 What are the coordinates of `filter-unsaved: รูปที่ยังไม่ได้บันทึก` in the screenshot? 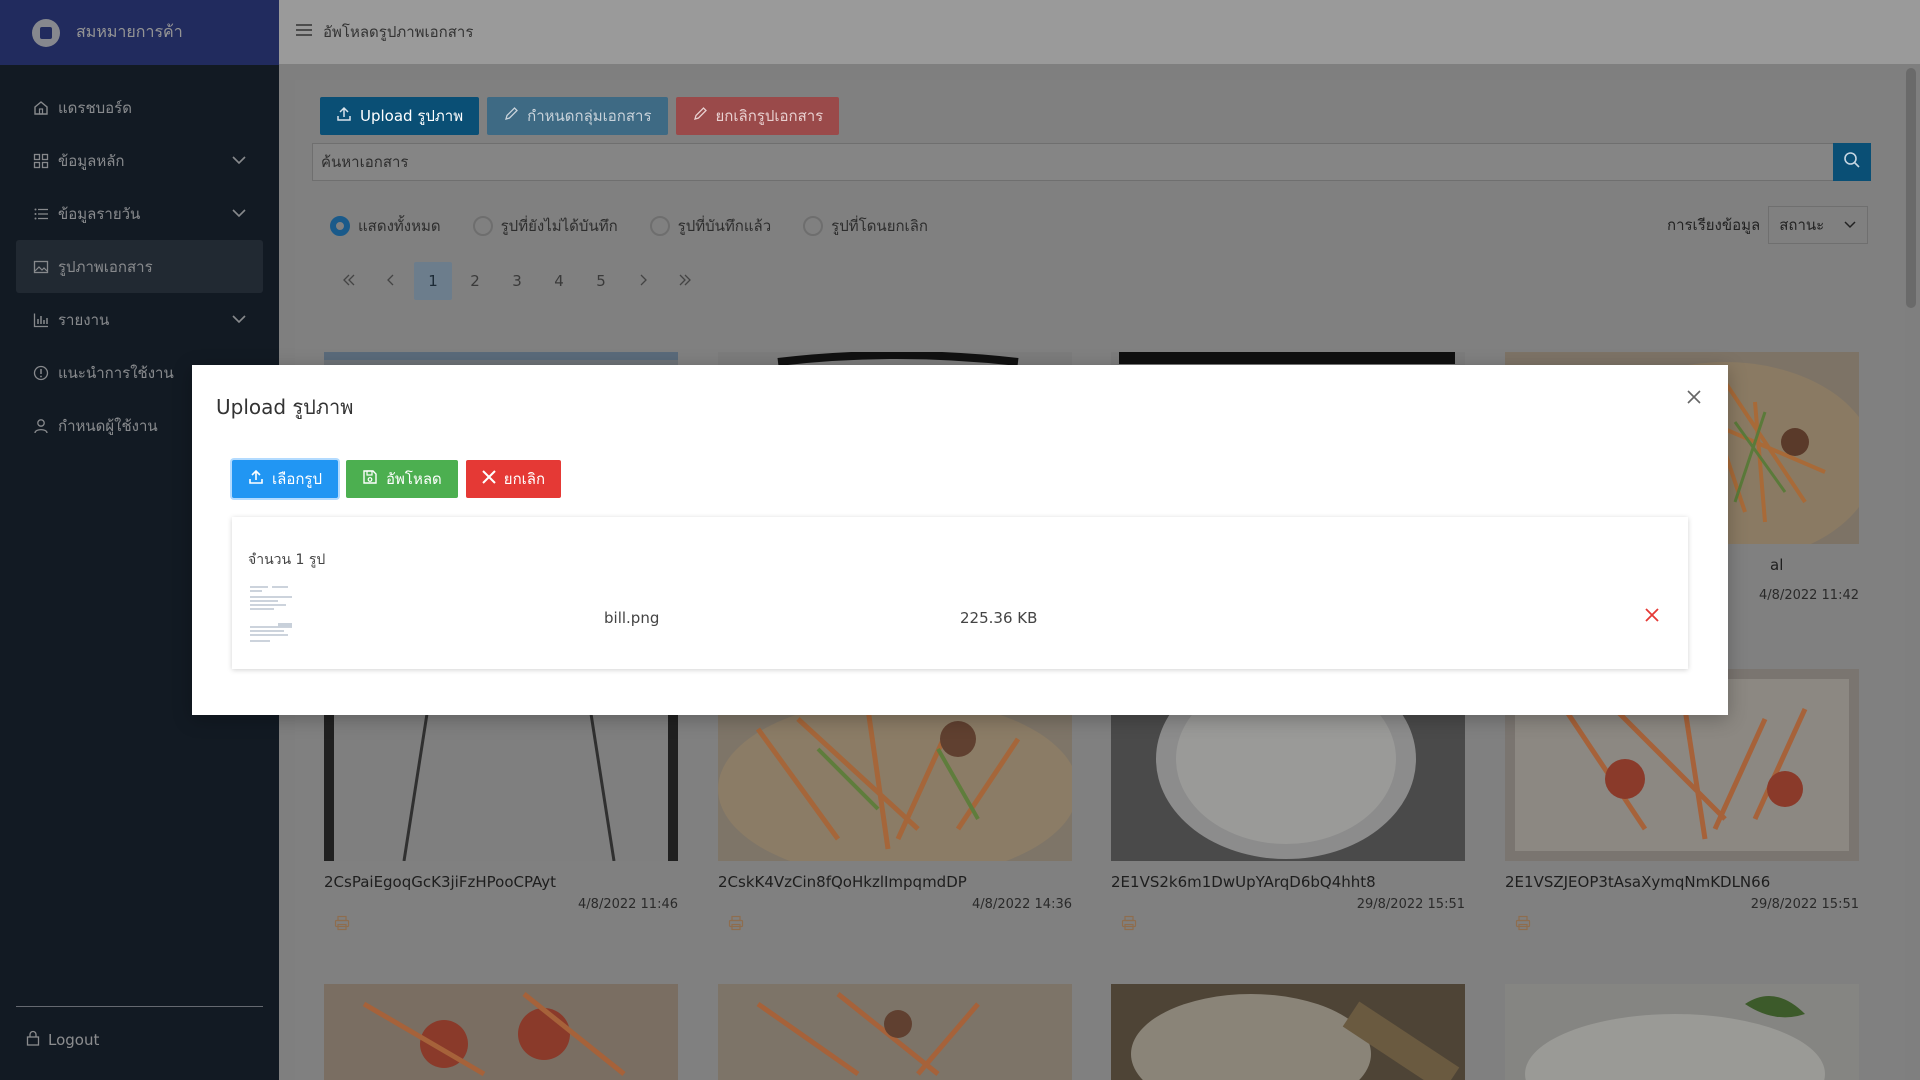 It's located at (545, 226).